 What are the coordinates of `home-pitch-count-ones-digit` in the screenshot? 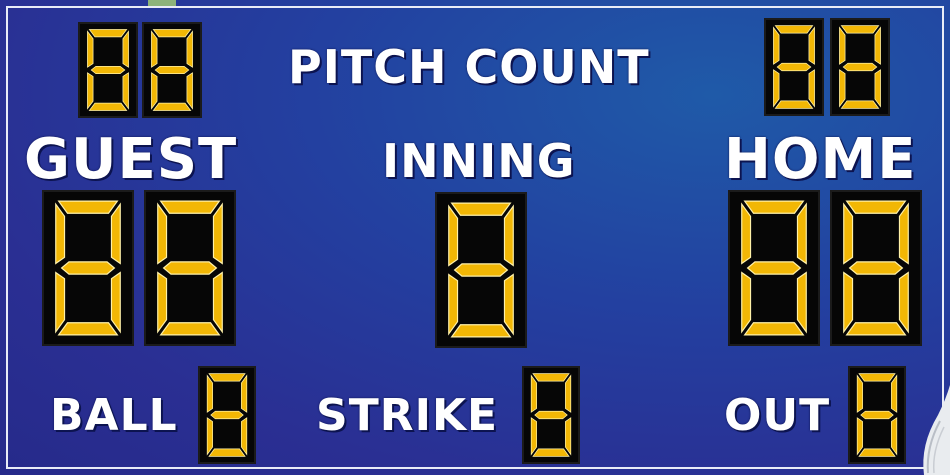 It's located at (860, 67).